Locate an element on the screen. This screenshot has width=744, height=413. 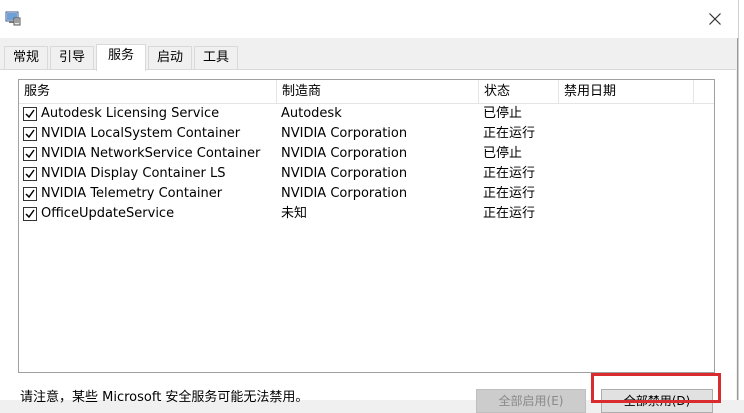
service-name: NVIDIA Display Container LS is located at coordinates (133, 173).